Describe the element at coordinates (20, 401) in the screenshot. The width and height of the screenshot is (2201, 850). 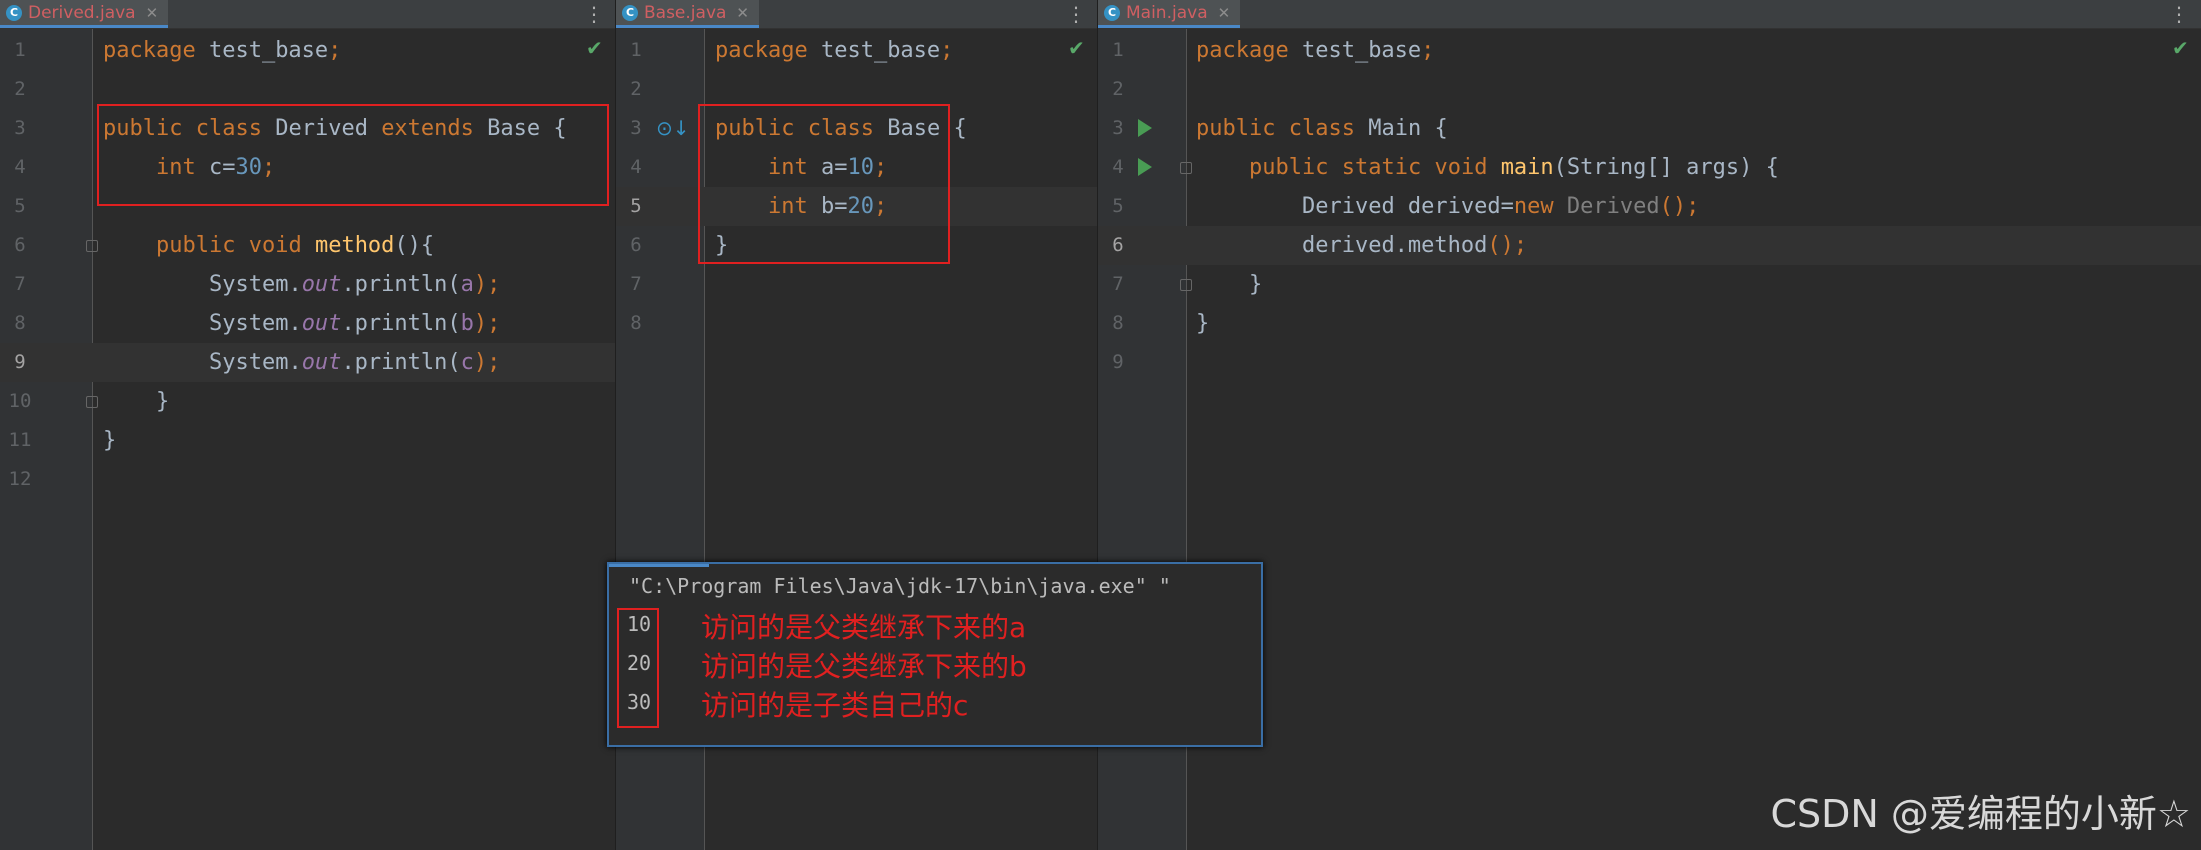
I see `line-number: 10` at that location.